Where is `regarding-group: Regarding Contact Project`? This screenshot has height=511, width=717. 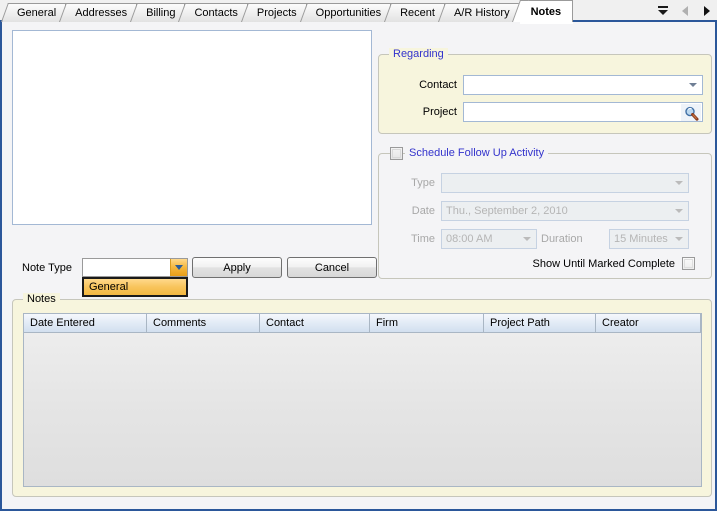
regarding-group: Regarding Contact Project is located at coordinates (545, 91).